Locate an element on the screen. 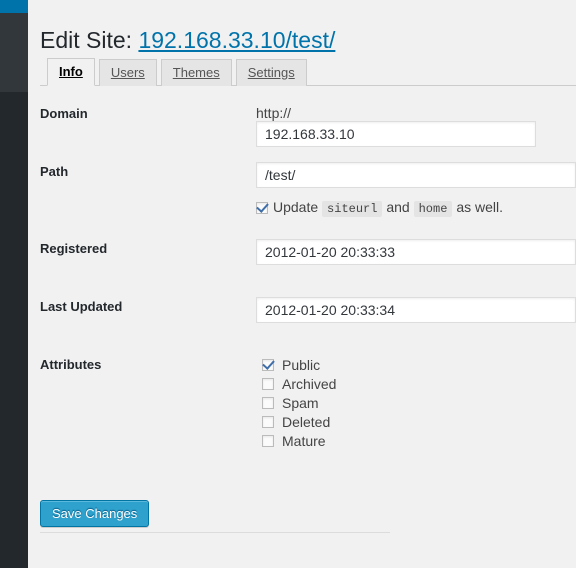 This screenshot has height=568, width=576. code-home: home is located at coordinates (433, 209).